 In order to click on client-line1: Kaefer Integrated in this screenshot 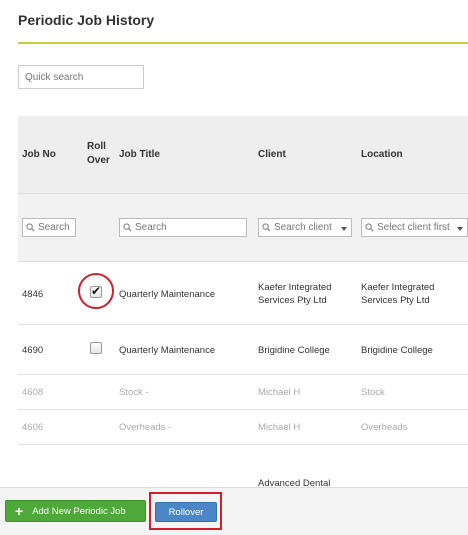, I will do `click(295, 287)`.